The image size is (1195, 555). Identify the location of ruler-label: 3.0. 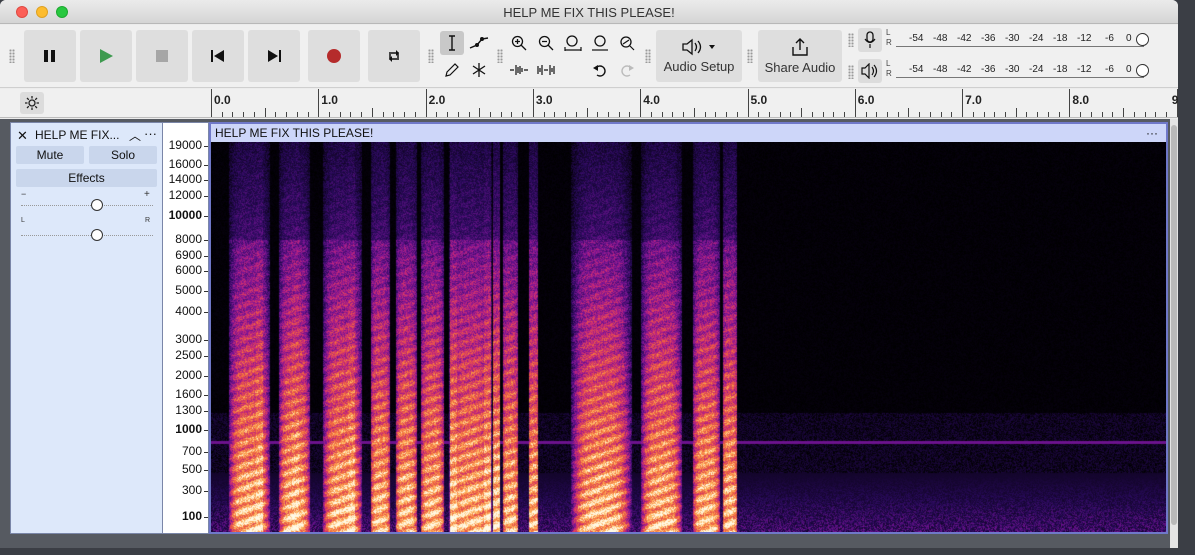
(544, 100).